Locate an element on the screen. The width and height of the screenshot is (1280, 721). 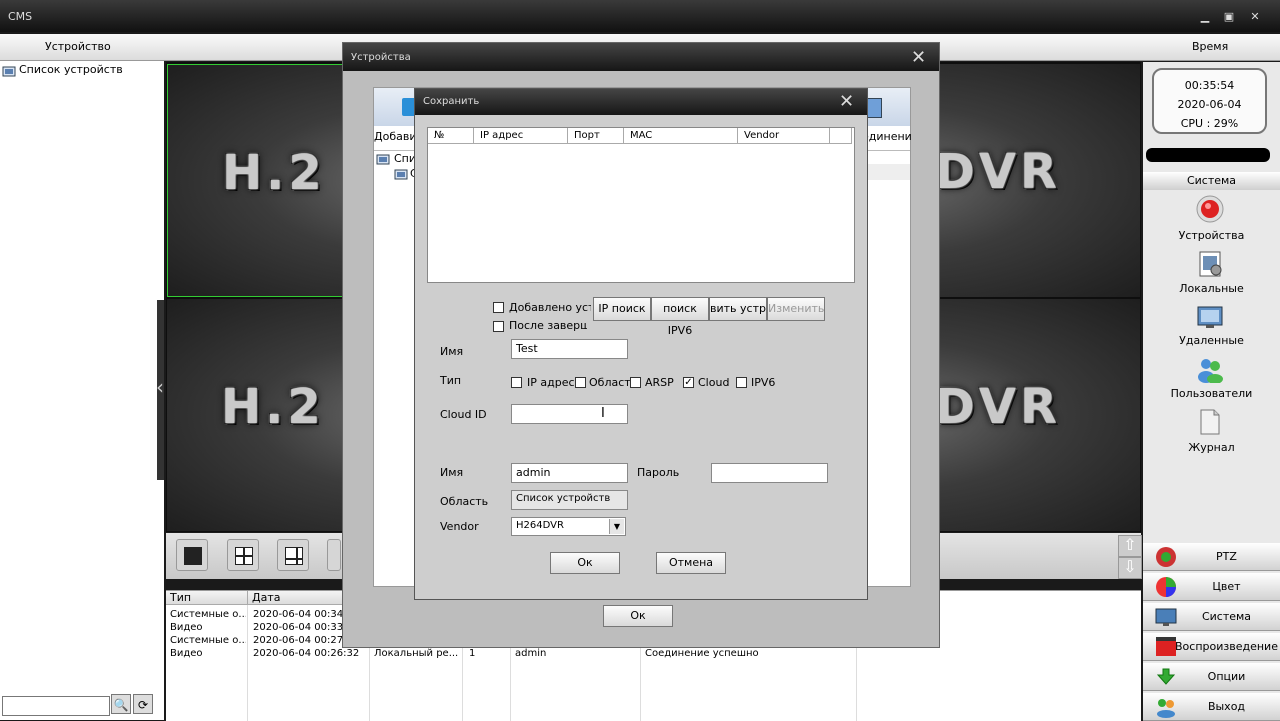
type-cloud-label: Cloud is located at coordinates (714, 382).